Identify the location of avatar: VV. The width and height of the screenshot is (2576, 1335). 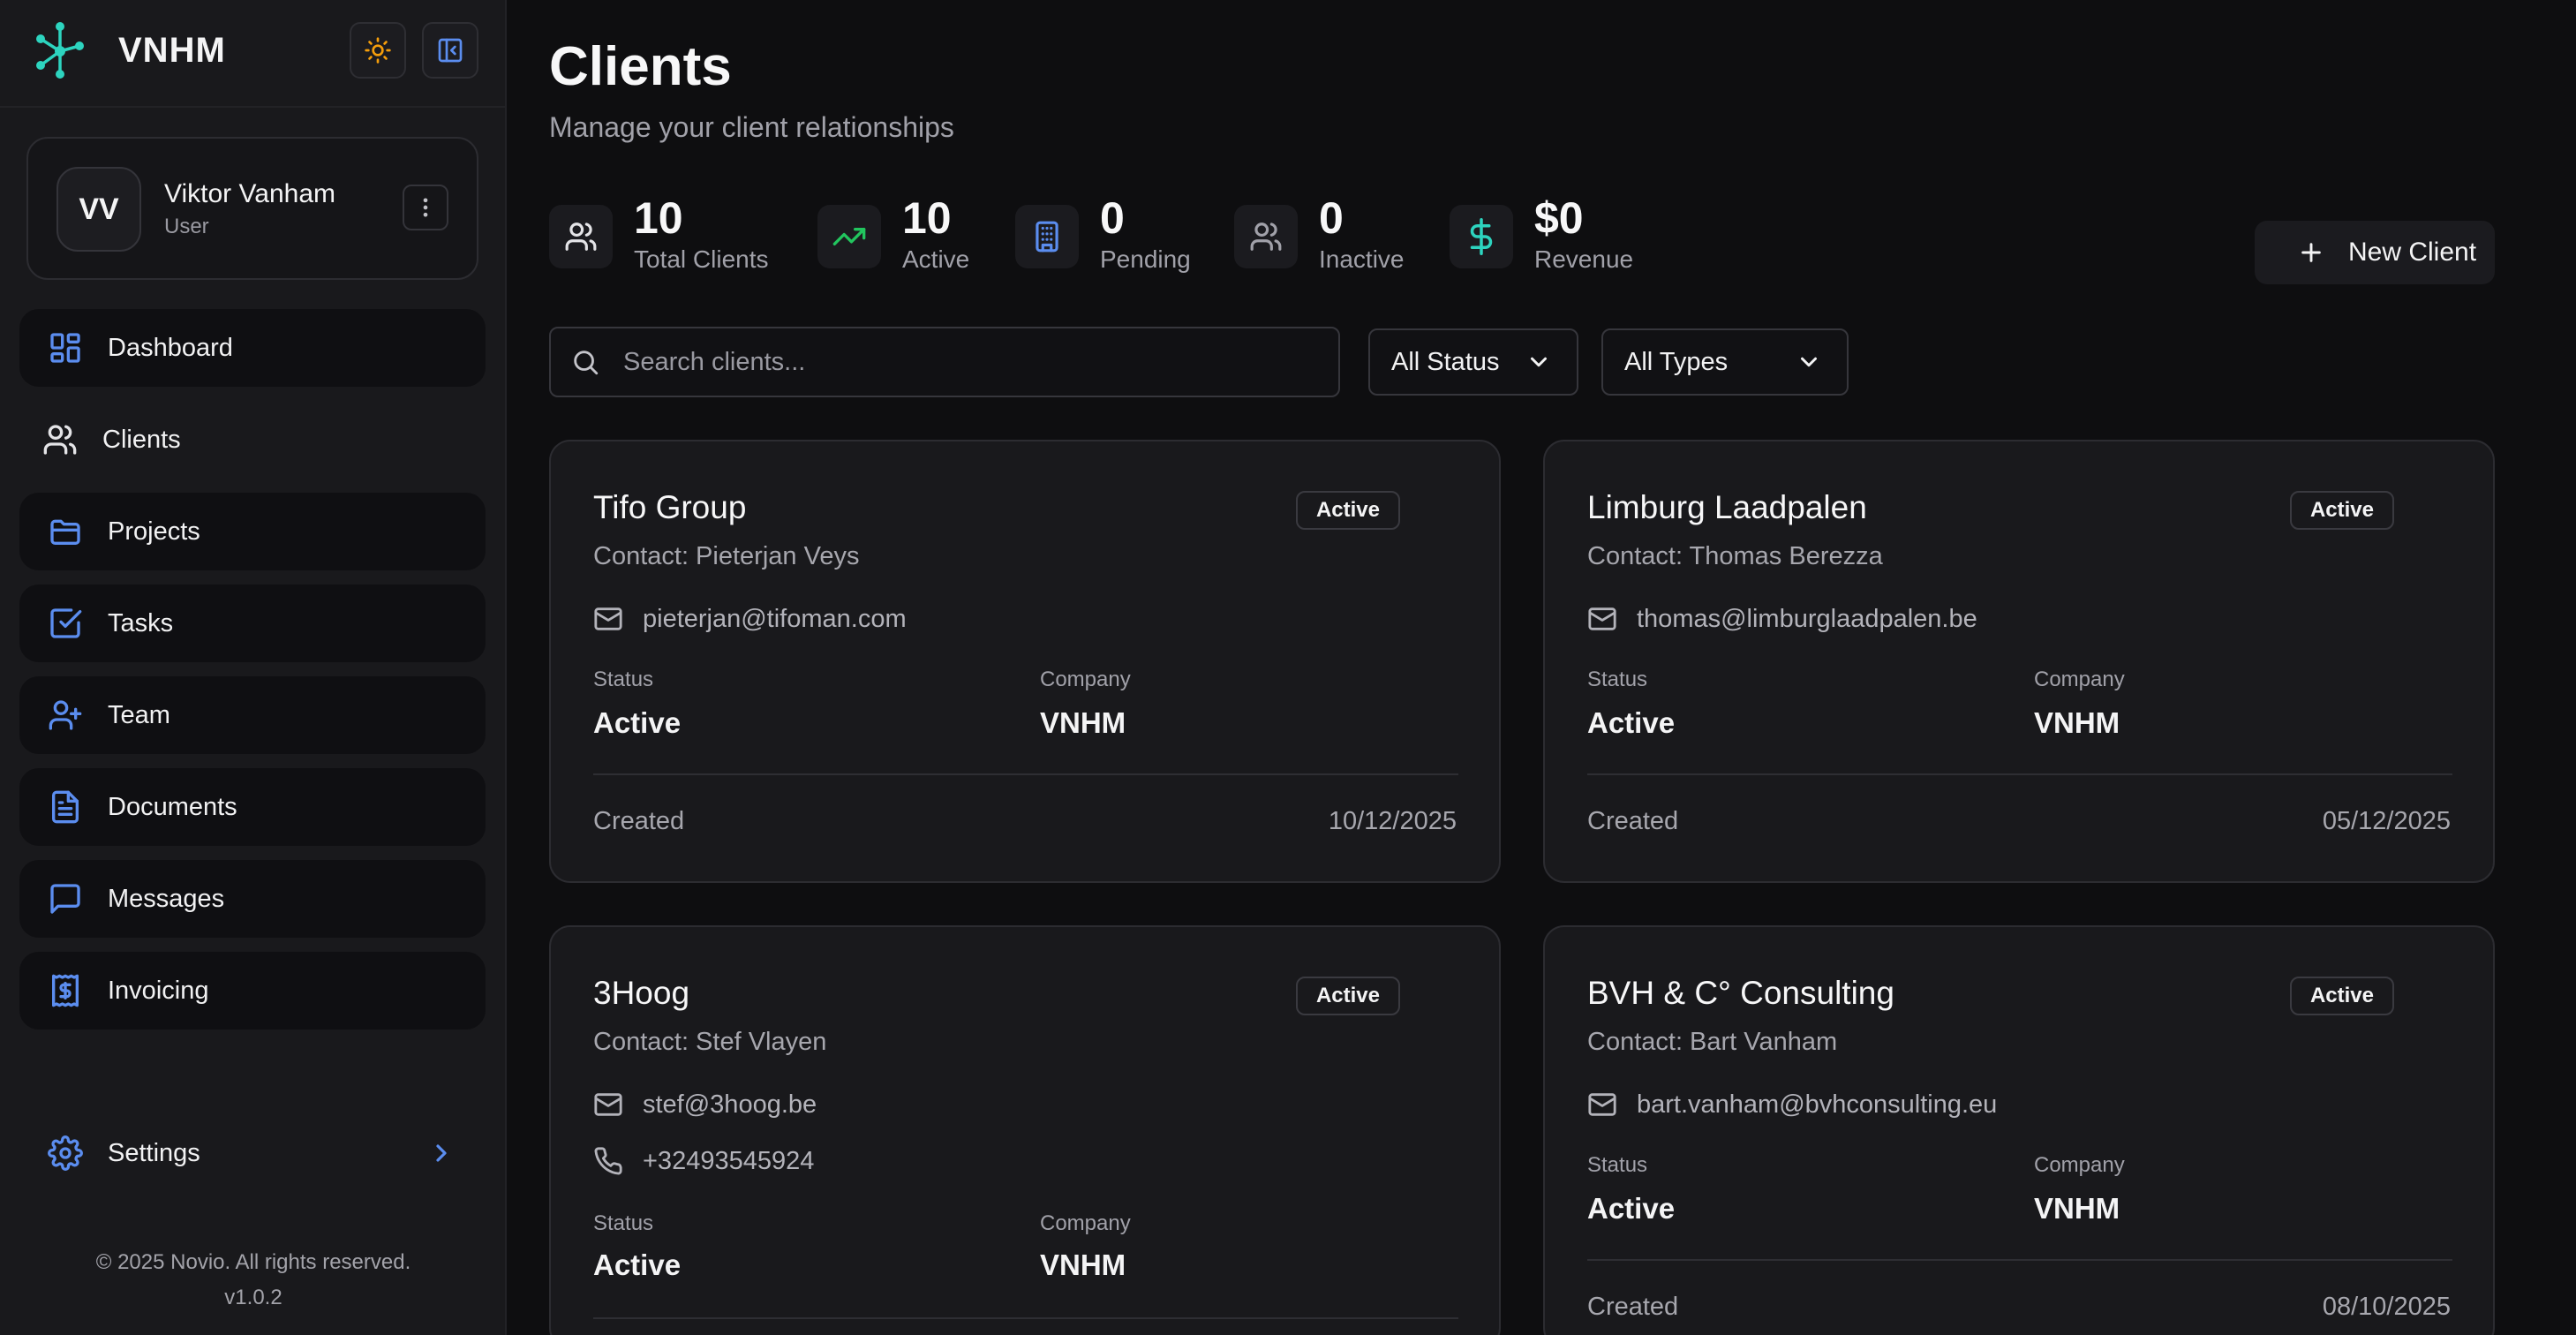
(99, 209).